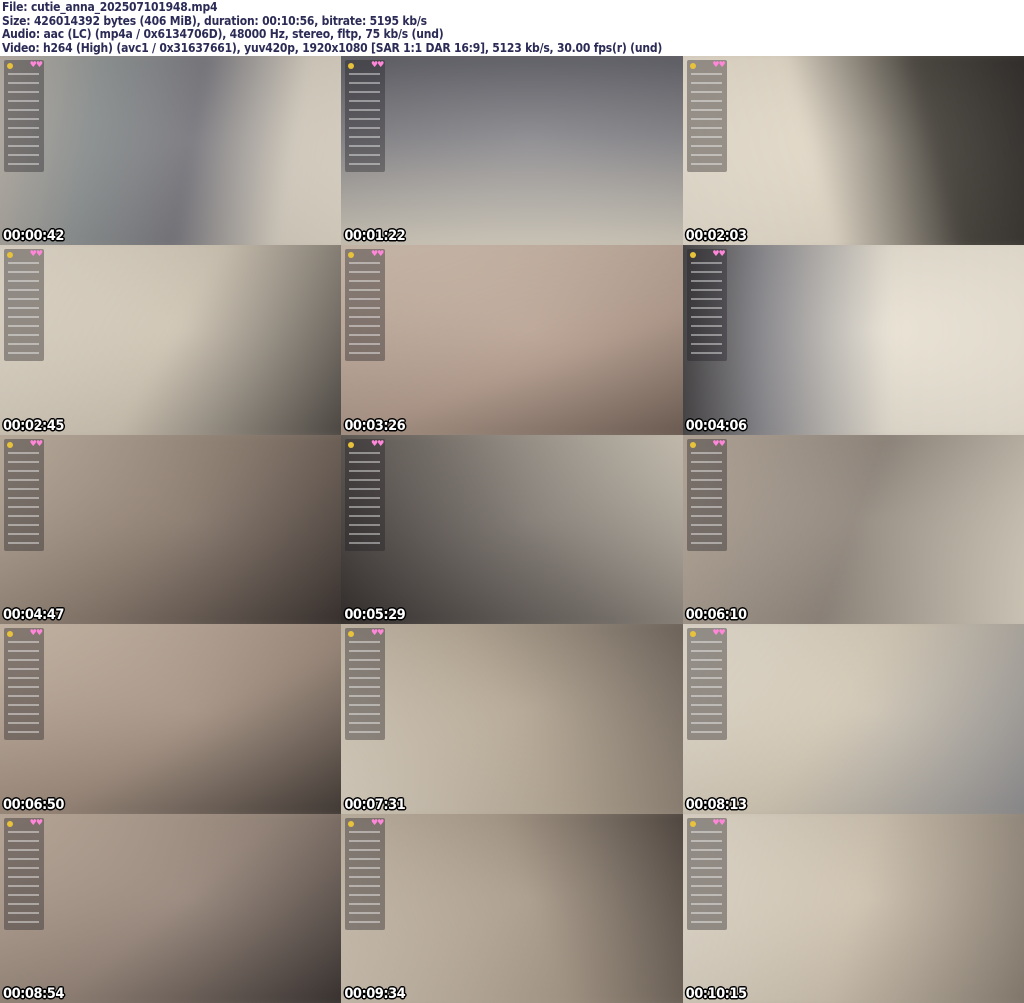  Describe the element at coordinates (375, 615) in the screenshot. I see `timestamp-overlay: 00:05:29` at that location.